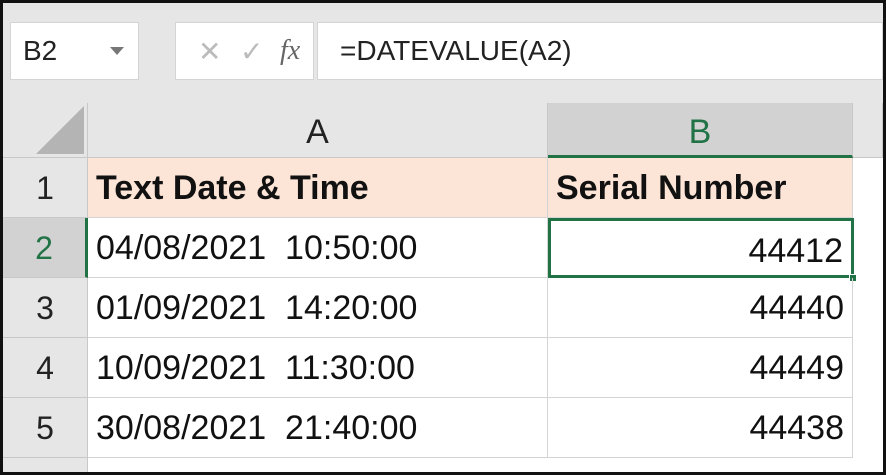 Image resolution: width=886 pixels, height=475 pixels. Describe the element at coordinates (600, 51) in the screenshot. I see `formula-input: =DATEVALUE(A2)` at that location.